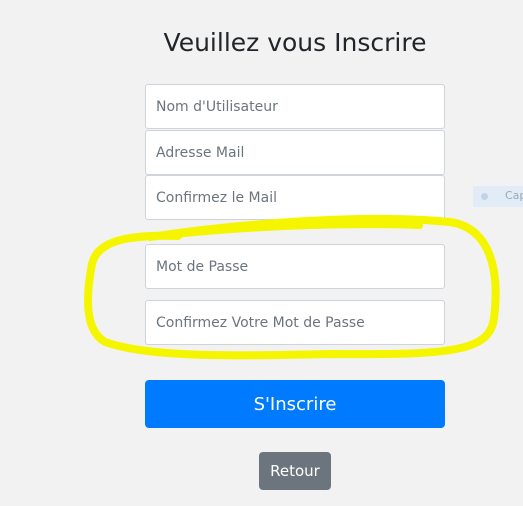  I want to click on page-title: Veuillez vous Inscrire, so click(295, 42).